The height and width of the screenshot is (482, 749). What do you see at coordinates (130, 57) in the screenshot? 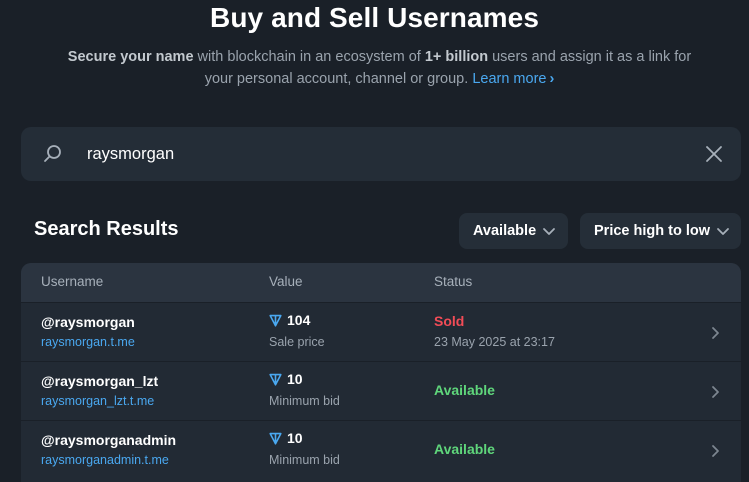
I see `subtitle-bold-1: Secure your name` at bounding box center [130, 57].